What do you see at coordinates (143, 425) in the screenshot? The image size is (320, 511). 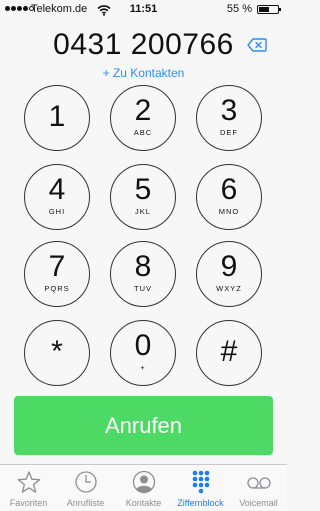 I see `call-button: Anrufen` at bounding box center [143, 425].